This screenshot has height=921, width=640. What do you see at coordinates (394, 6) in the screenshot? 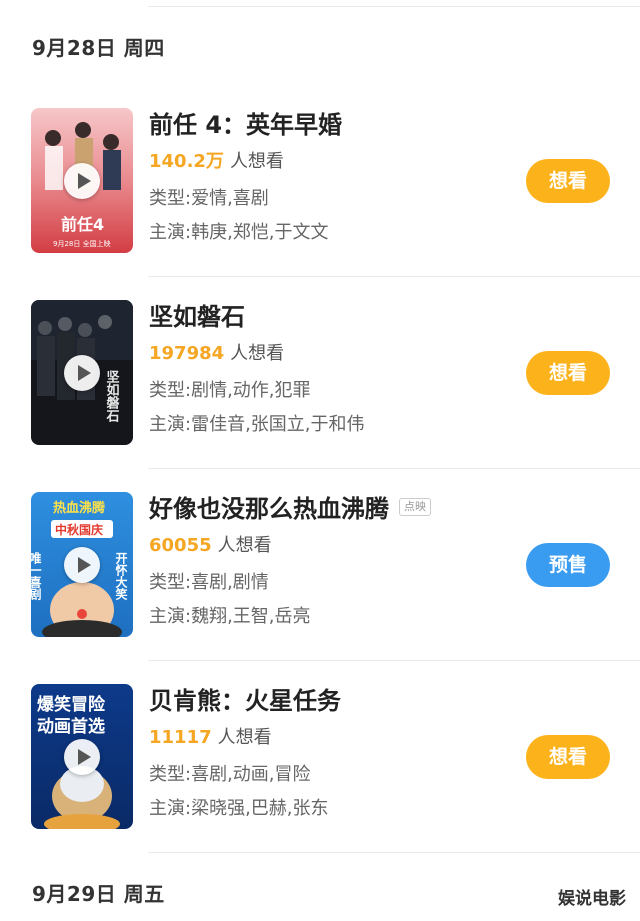
I see `top-divider` at bounding box center [394, 6].